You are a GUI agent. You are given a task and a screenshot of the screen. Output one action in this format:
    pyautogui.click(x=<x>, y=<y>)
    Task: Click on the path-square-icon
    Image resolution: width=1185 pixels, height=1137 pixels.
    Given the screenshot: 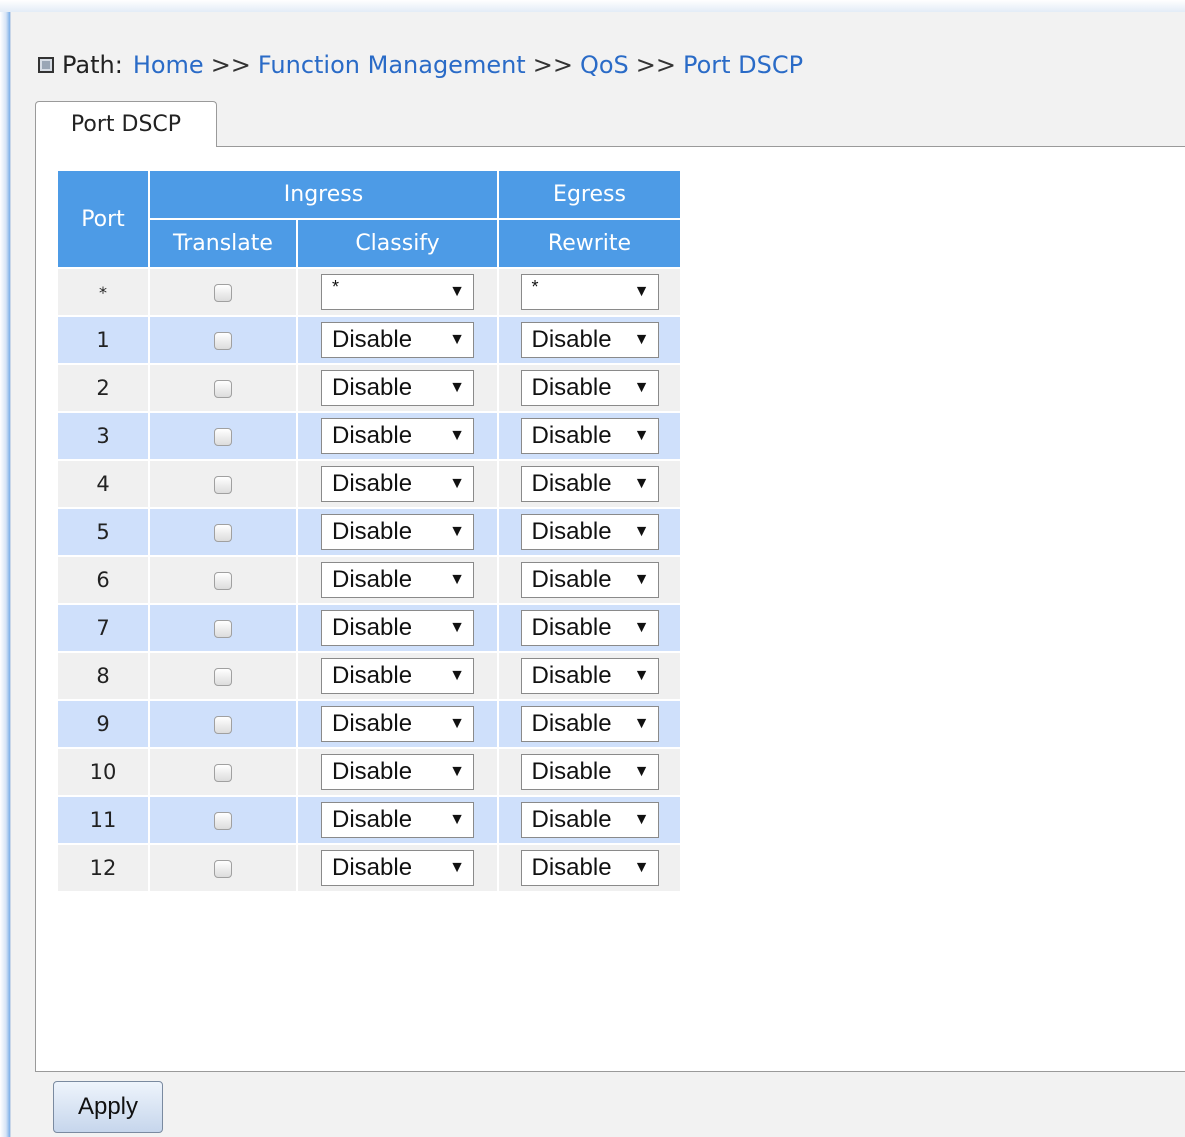 What is the action you would take?
    pyautogui.click(x=46, y=65)
    